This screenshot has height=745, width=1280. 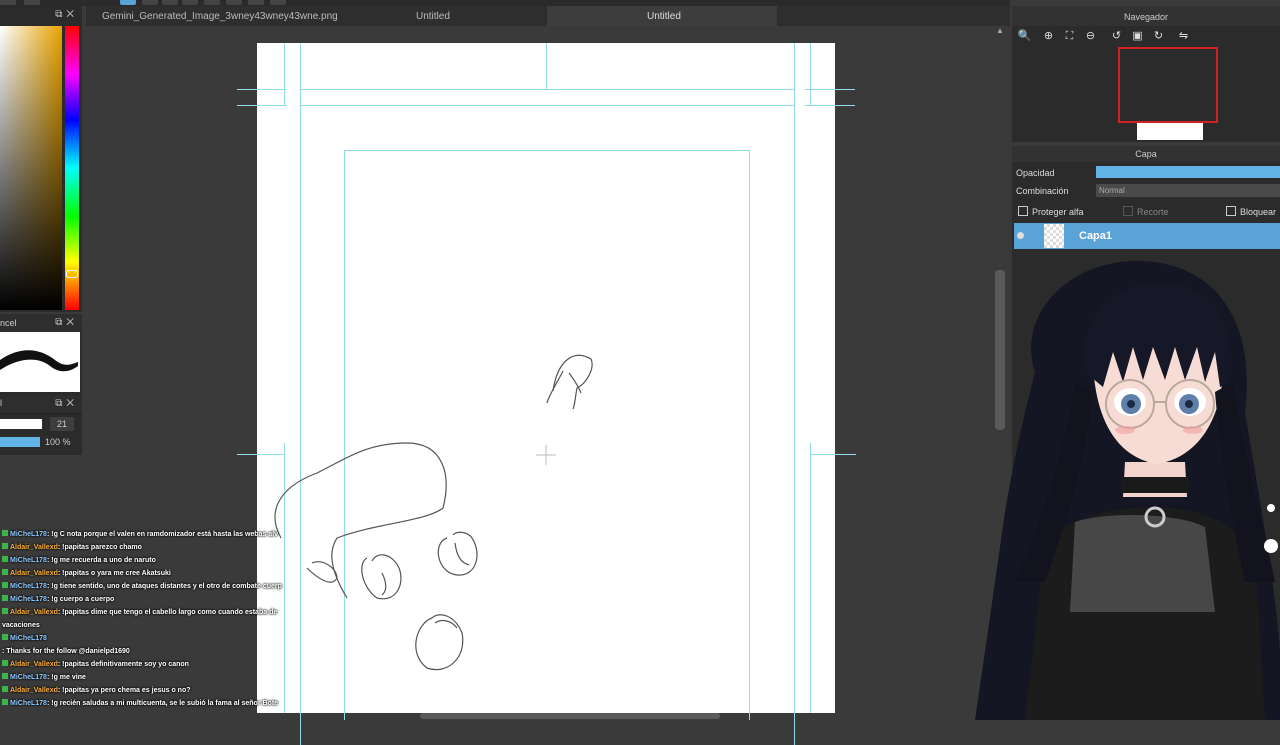 What do you see at coordinates (1054, 236) in the screenshot?
I see `layer-thumbnail` at bounding box center [1054, 236].